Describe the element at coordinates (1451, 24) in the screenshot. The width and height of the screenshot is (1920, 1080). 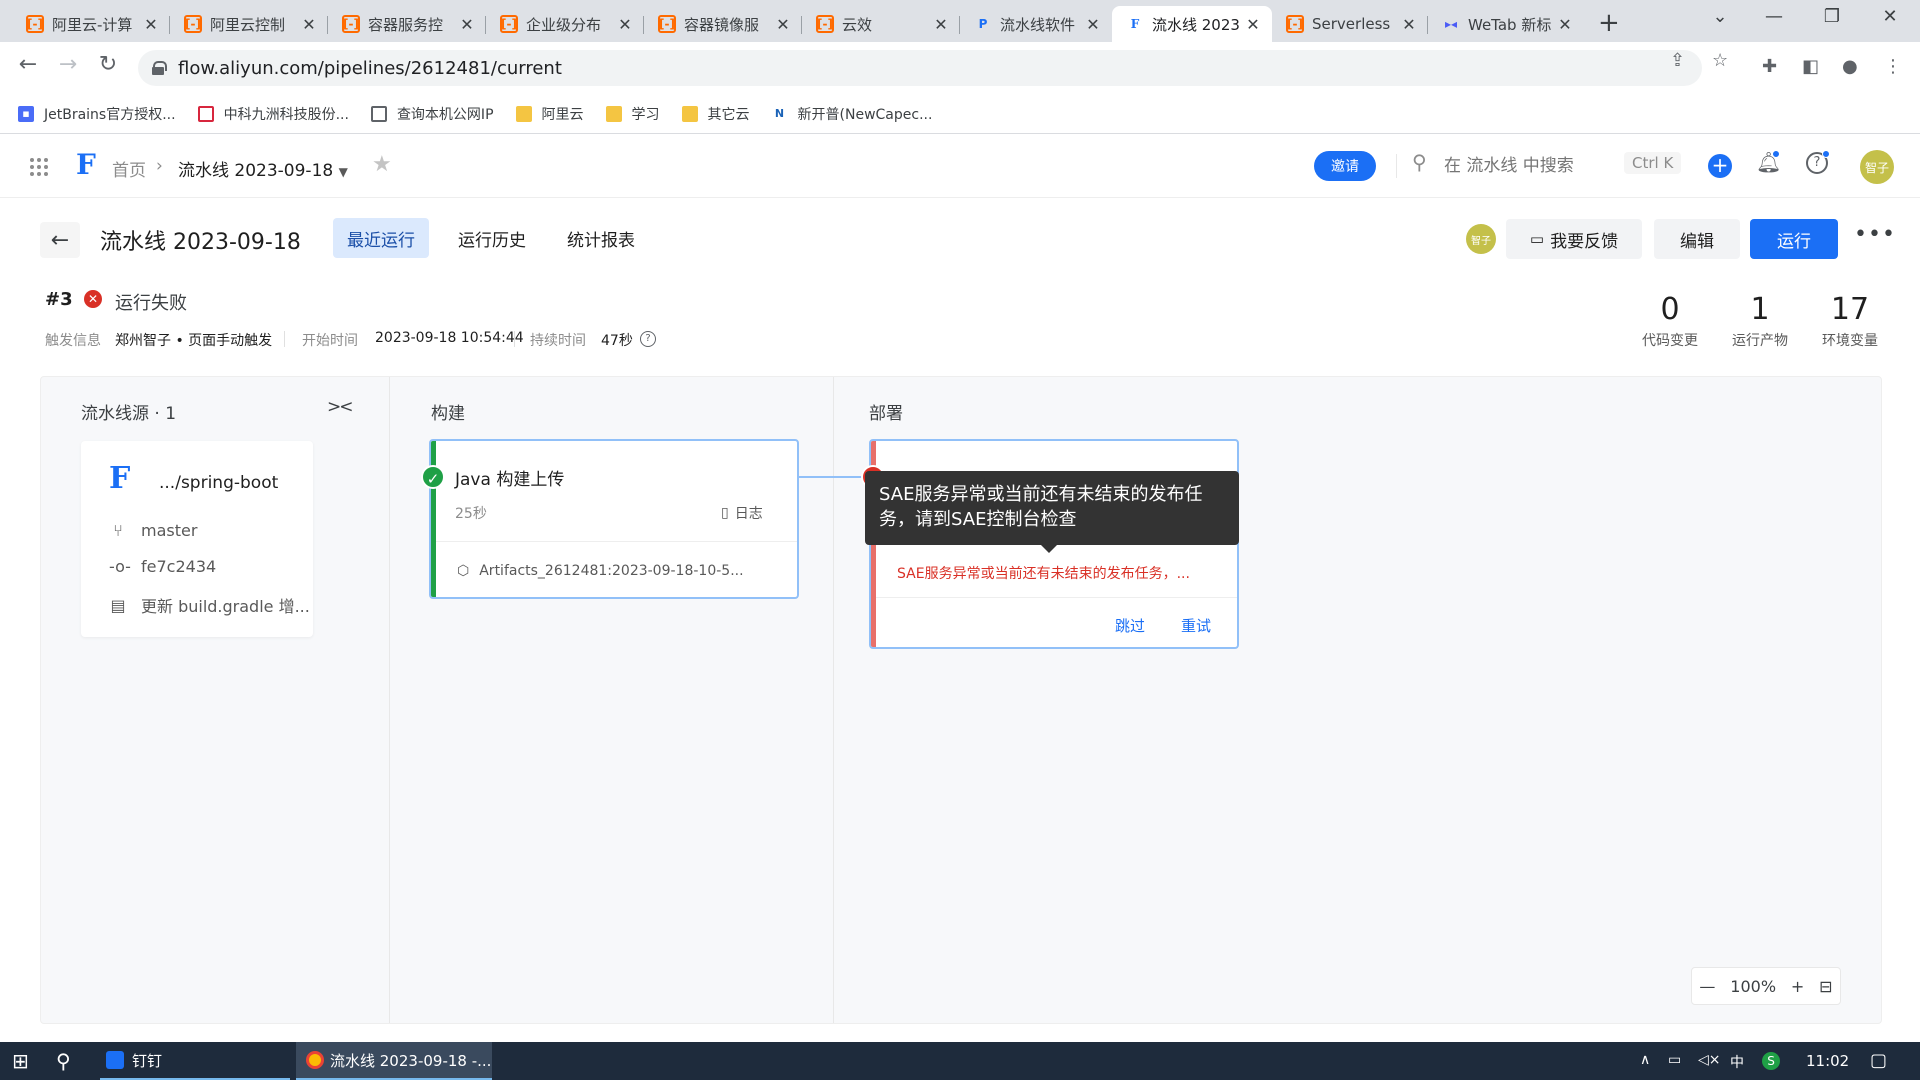
I see `wetab-icon: ▸◂` at that location.